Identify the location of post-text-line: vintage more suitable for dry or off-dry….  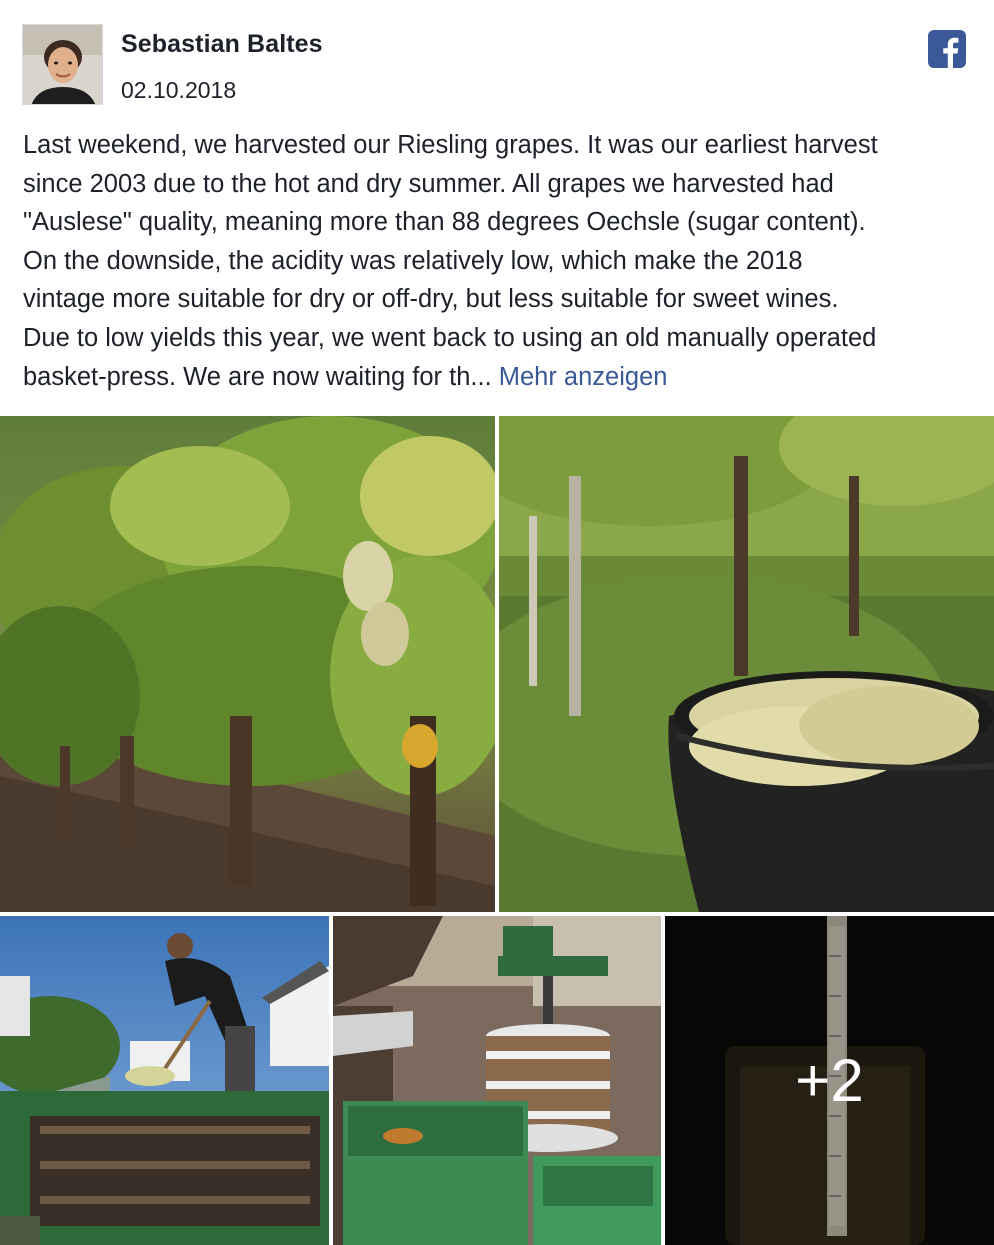
(431, 299).